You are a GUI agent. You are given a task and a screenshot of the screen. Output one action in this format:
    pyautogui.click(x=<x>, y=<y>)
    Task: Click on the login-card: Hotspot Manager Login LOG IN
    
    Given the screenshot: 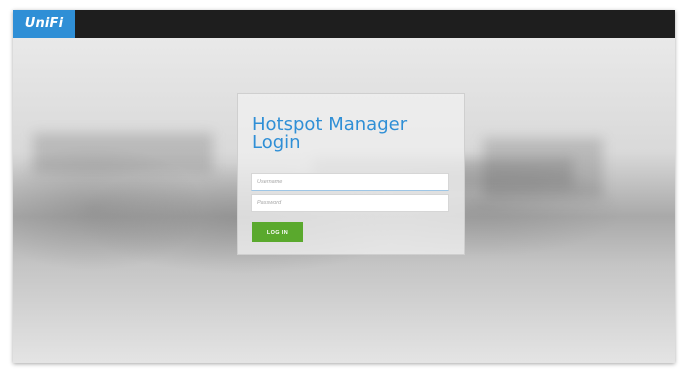 What is the action you would take?
    pyautogui.click(x=351, y=174)
    